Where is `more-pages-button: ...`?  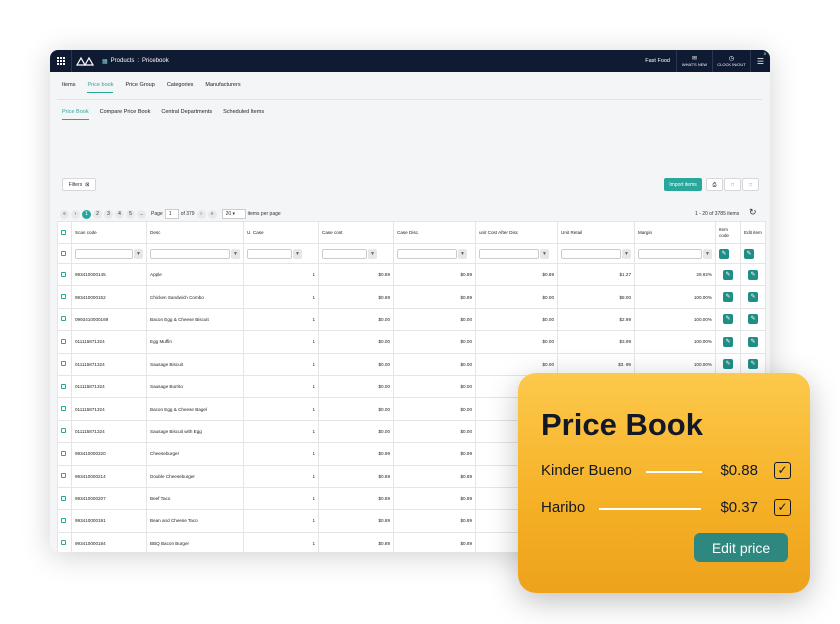 more-pages-button: ... is located at coordinates (141, 214).